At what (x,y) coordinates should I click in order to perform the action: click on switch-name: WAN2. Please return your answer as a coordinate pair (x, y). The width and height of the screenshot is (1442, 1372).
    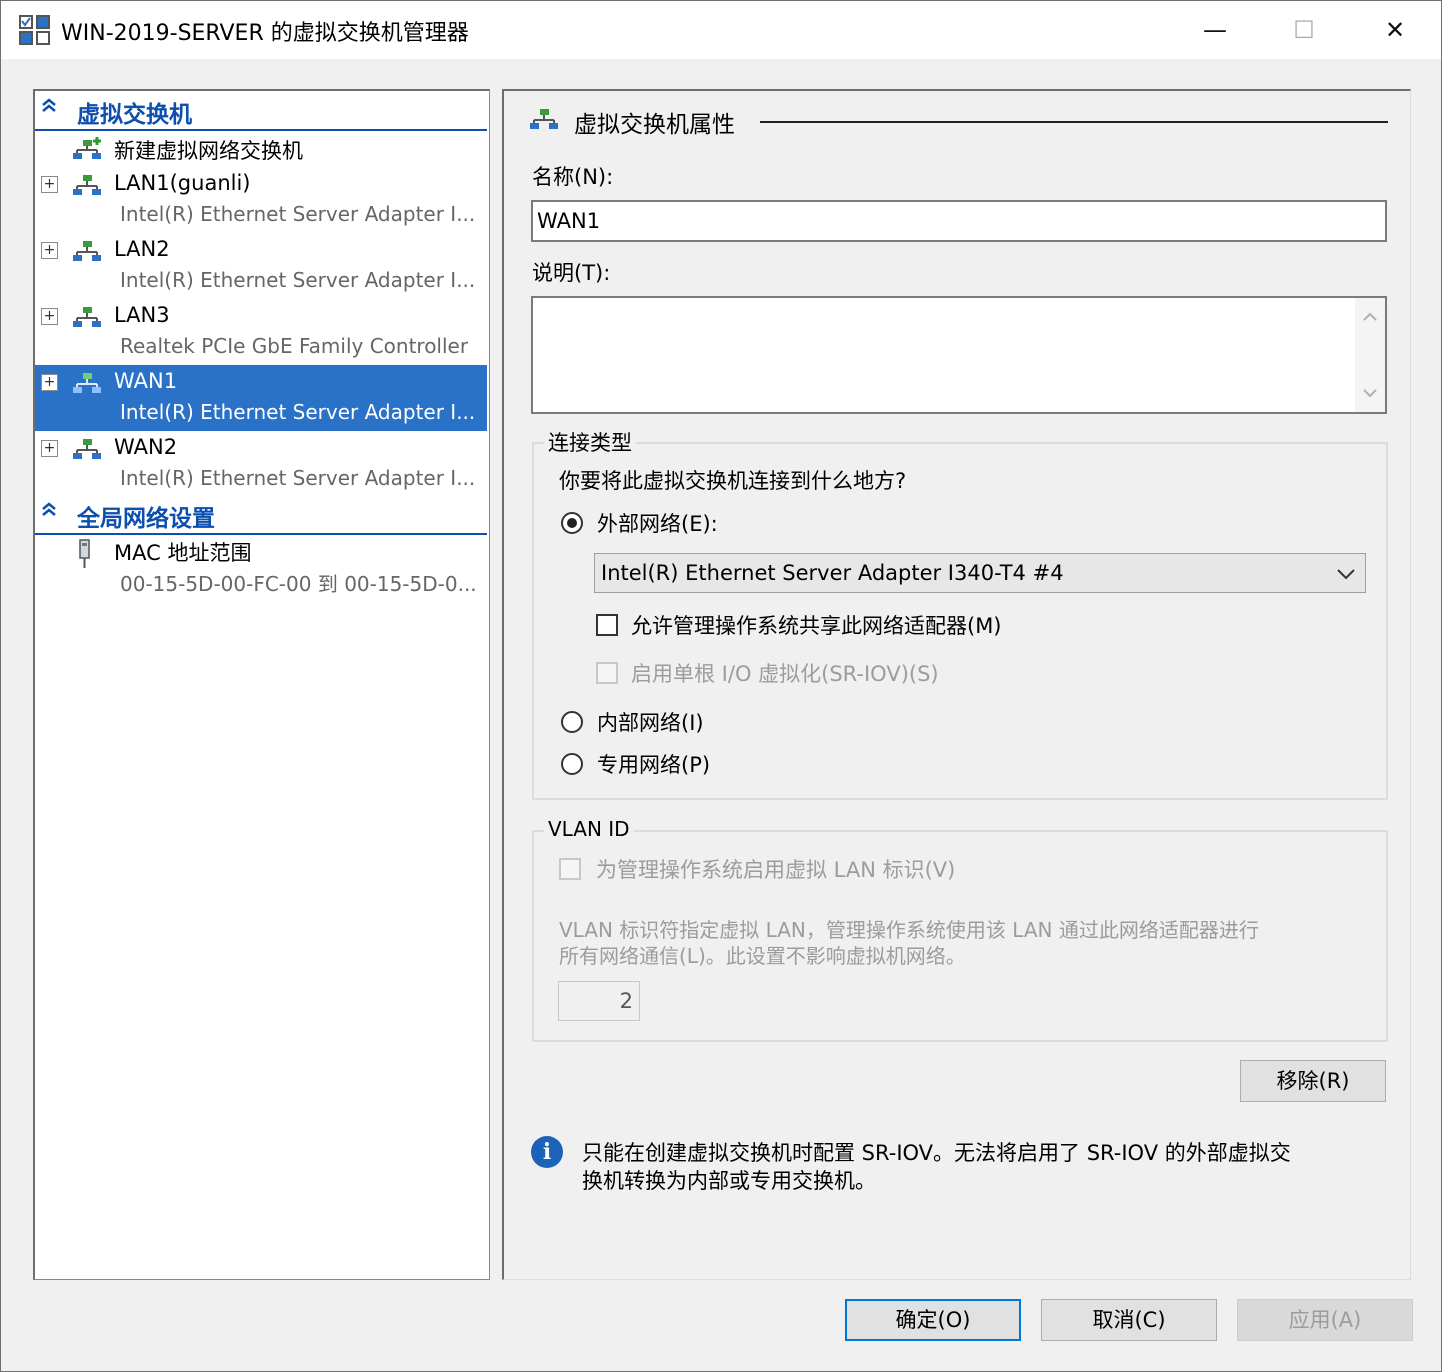
    Looking at the image, I should click on (146, 447).